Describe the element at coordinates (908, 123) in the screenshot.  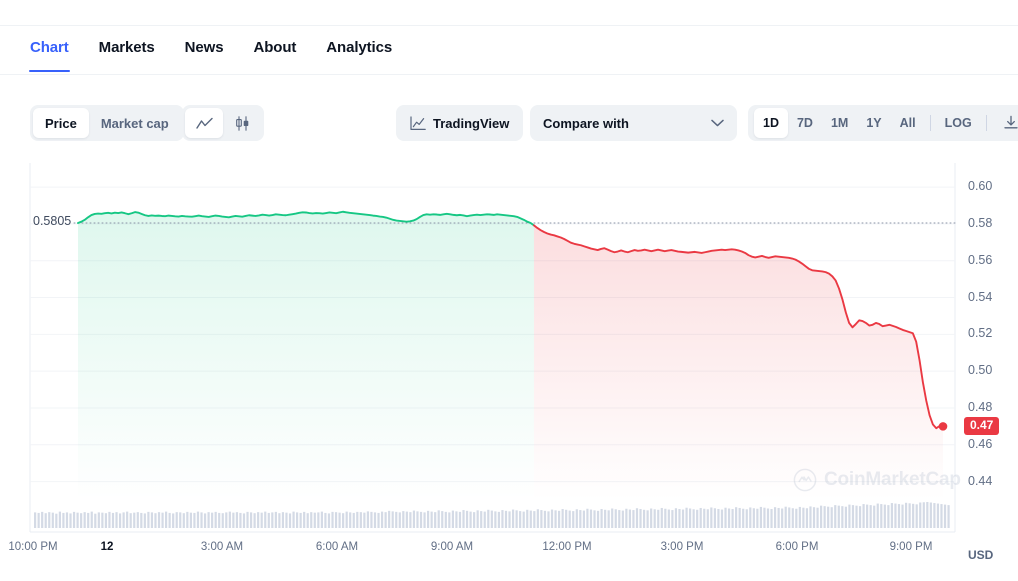
I see `range-all-button: All` at that location.